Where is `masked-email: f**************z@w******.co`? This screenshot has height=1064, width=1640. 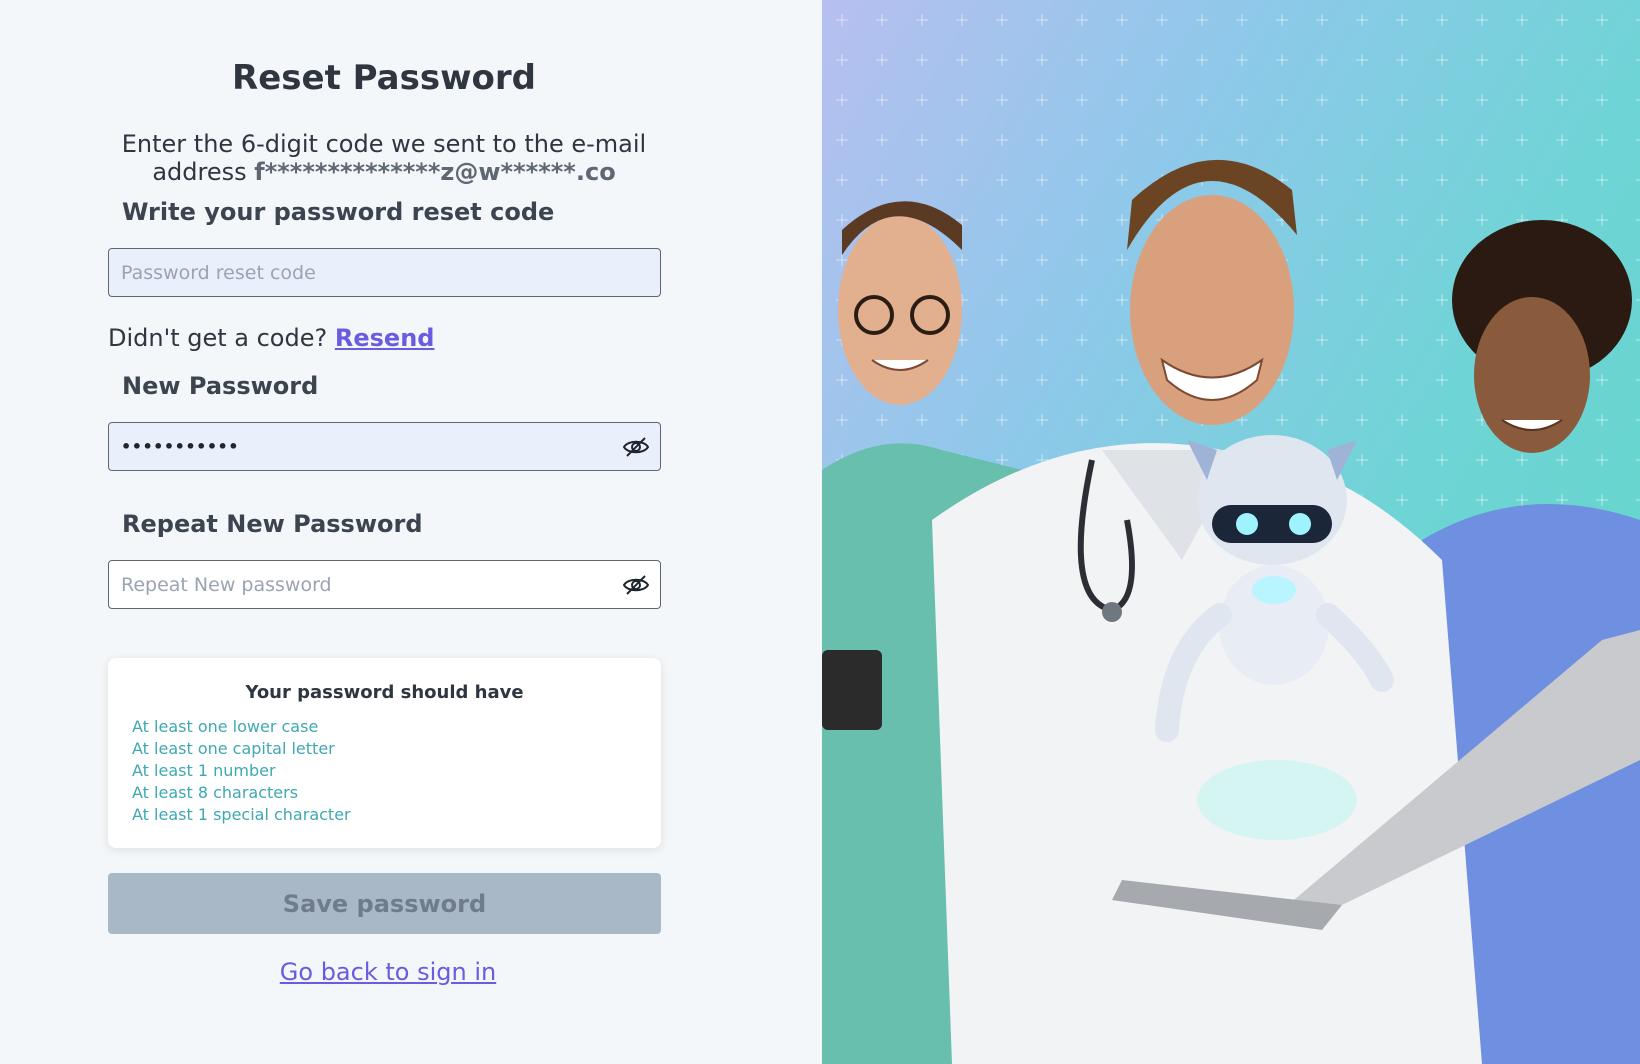
masked-email: f**************z@w******.co is located at coordinates (435, 172).